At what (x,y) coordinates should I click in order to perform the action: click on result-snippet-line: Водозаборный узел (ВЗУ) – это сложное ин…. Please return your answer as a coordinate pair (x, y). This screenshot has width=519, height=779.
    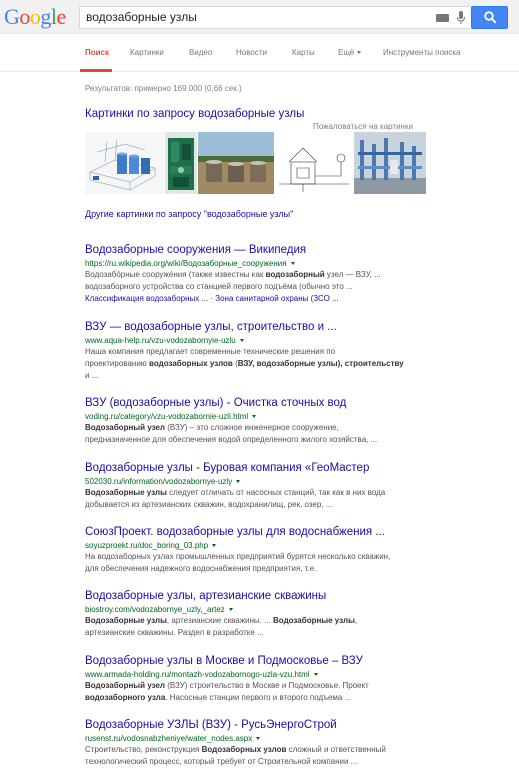
    Looking at the image, I should click on (212, 427).